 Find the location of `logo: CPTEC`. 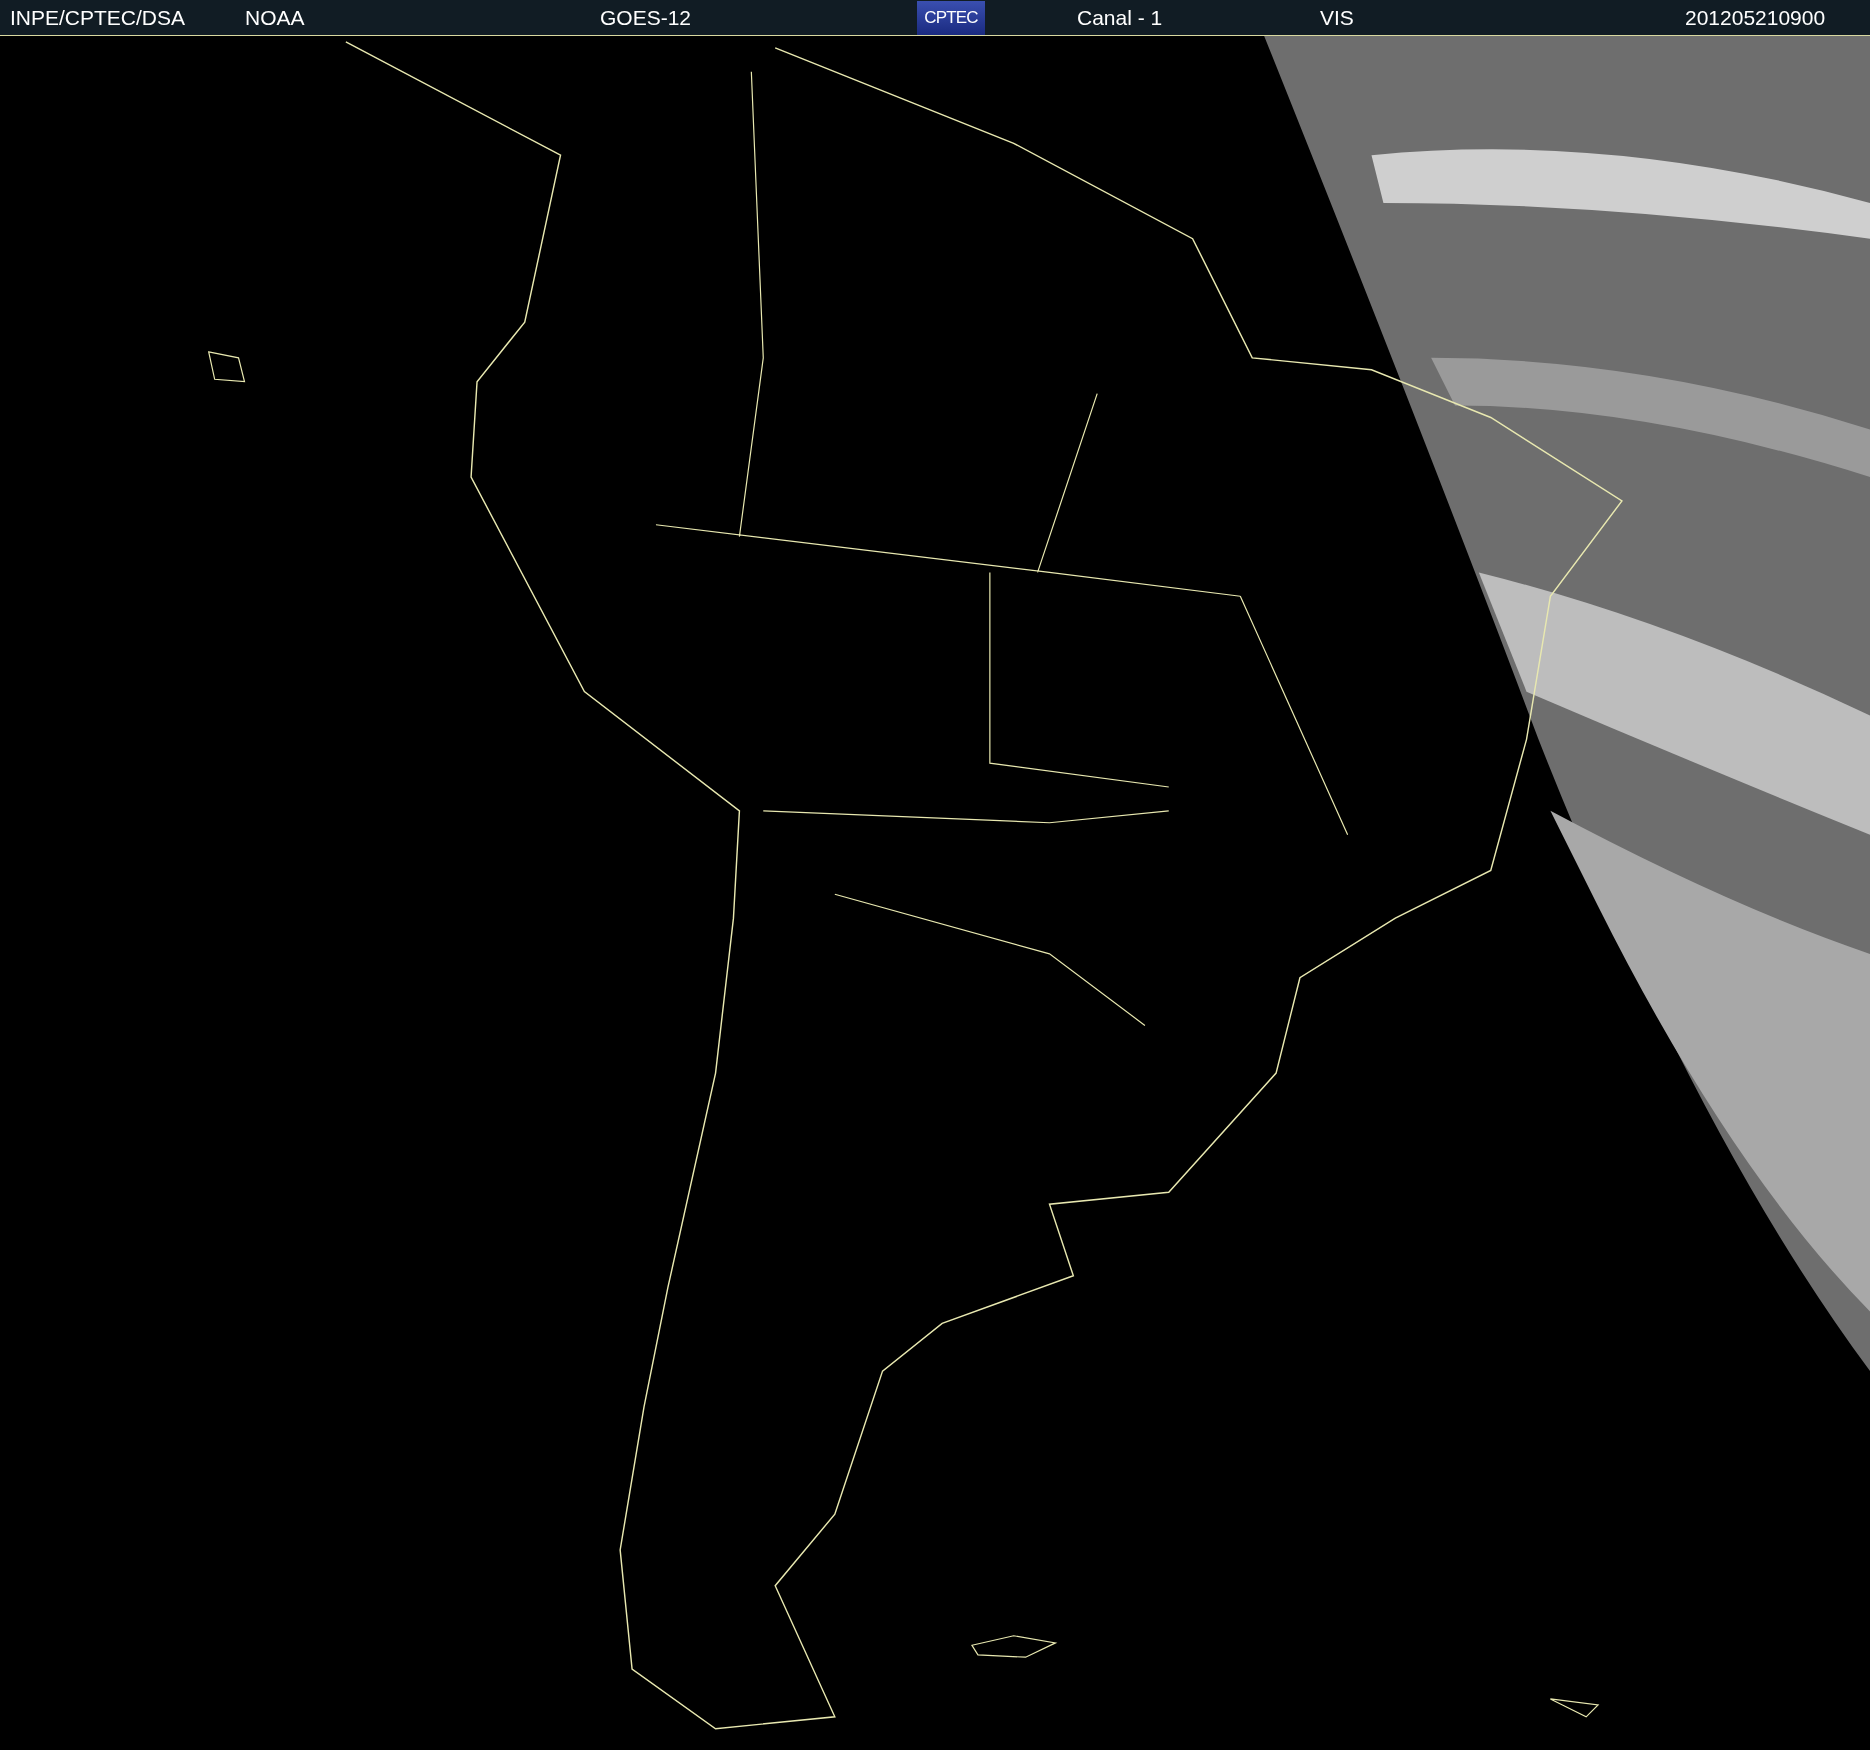

logo: CPTEC is located at coordinates (951, 17).